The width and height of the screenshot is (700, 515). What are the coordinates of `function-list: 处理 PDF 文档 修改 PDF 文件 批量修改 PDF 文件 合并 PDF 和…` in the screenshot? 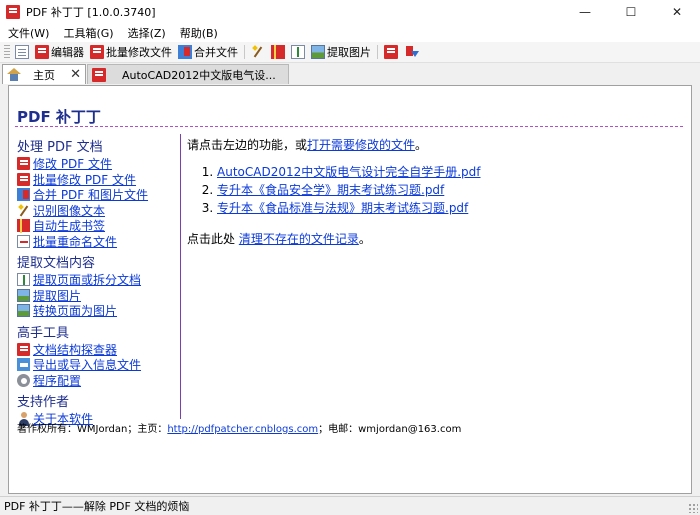 It's located at (97, 280).